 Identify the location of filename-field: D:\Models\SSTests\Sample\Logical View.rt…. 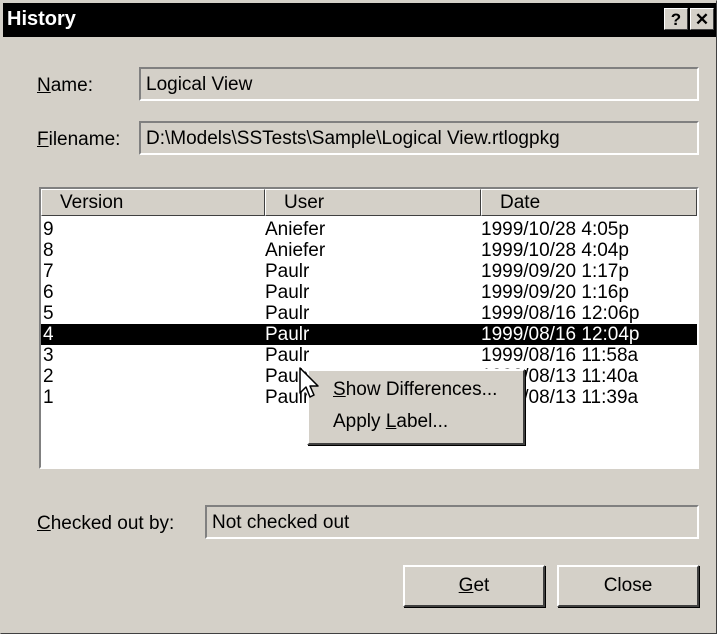
(419, 138).